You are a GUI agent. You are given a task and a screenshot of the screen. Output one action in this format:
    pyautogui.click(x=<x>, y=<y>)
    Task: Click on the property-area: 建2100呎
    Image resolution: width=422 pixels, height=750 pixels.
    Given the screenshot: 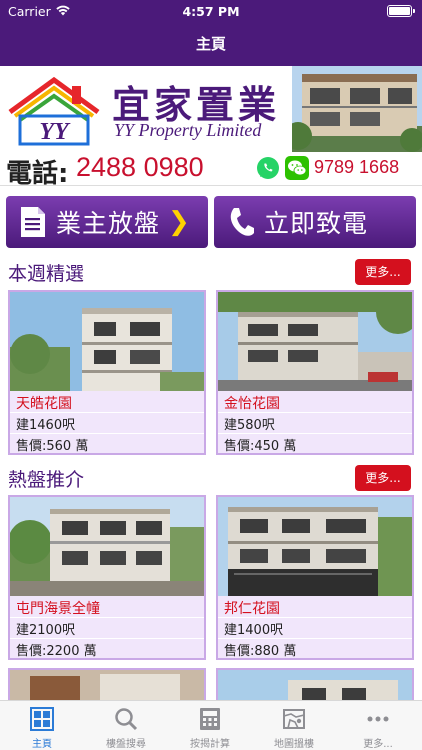 What is the action you would take?
    pyautogui.click(x=46, y=630)
    